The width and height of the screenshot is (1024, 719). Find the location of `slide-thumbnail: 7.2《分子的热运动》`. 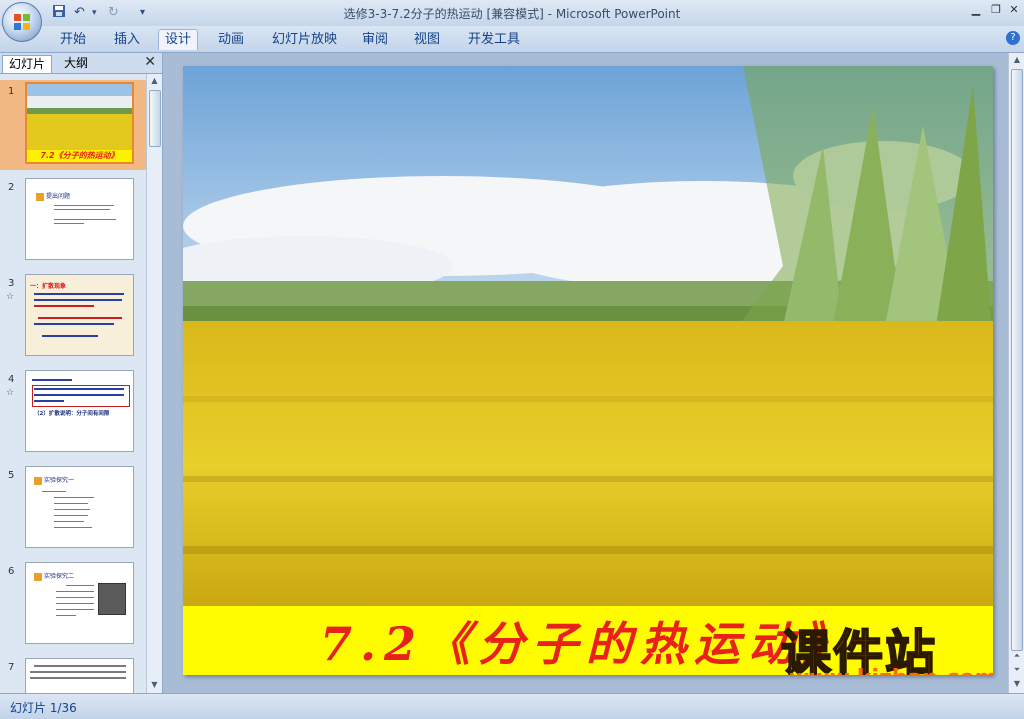

slide-thumbnail: 7.2《分子的热运动》 is located at coordinates (79, 123).